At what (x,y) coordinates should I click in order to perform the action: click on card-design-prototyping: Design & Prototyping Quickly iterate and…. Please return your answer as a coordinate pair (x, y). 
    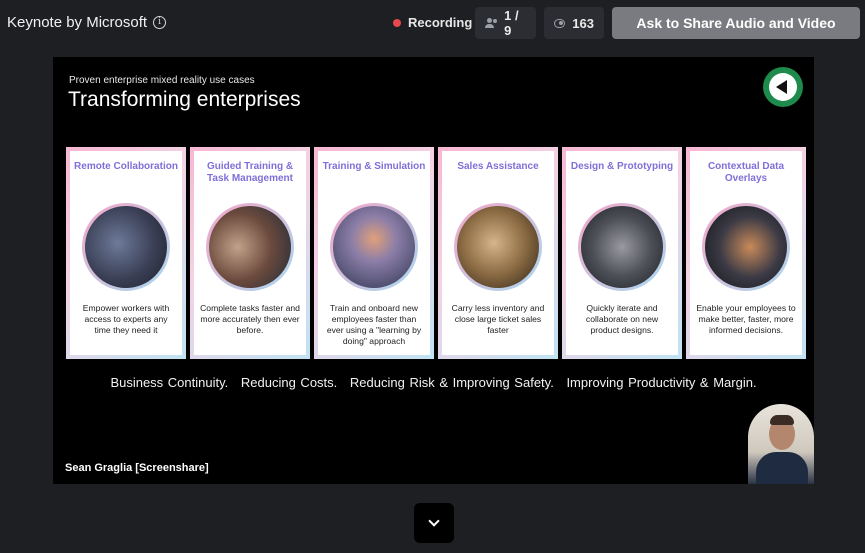
    Looking at the image, I should click on (622, 253).